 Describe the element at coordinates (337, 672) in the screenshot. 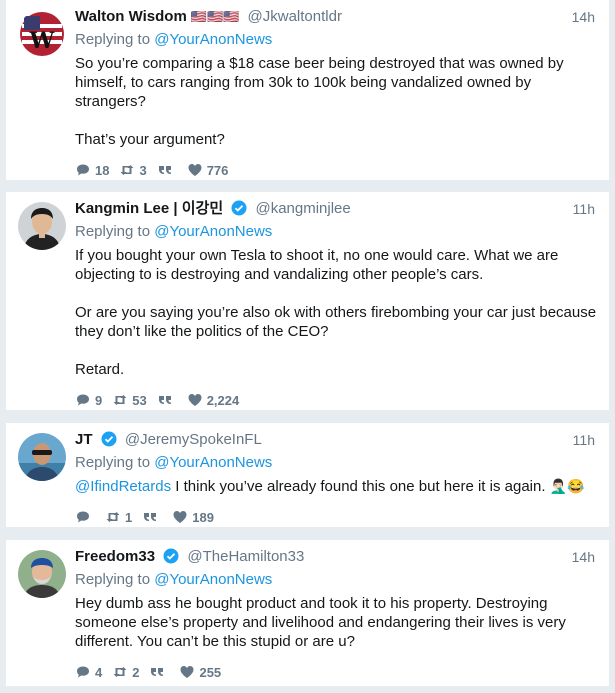

I see `tweet-actions: 4 2 255` at that location.